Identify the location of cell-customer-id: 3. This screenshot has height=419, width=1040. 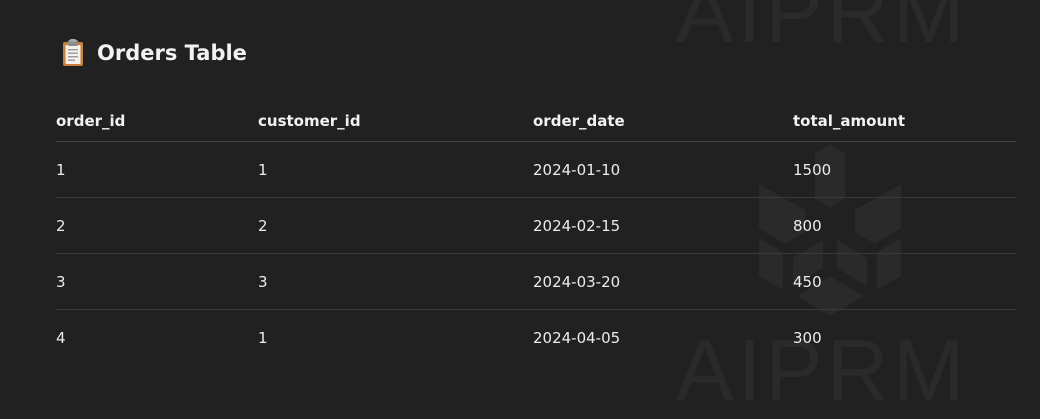
(395, 281).